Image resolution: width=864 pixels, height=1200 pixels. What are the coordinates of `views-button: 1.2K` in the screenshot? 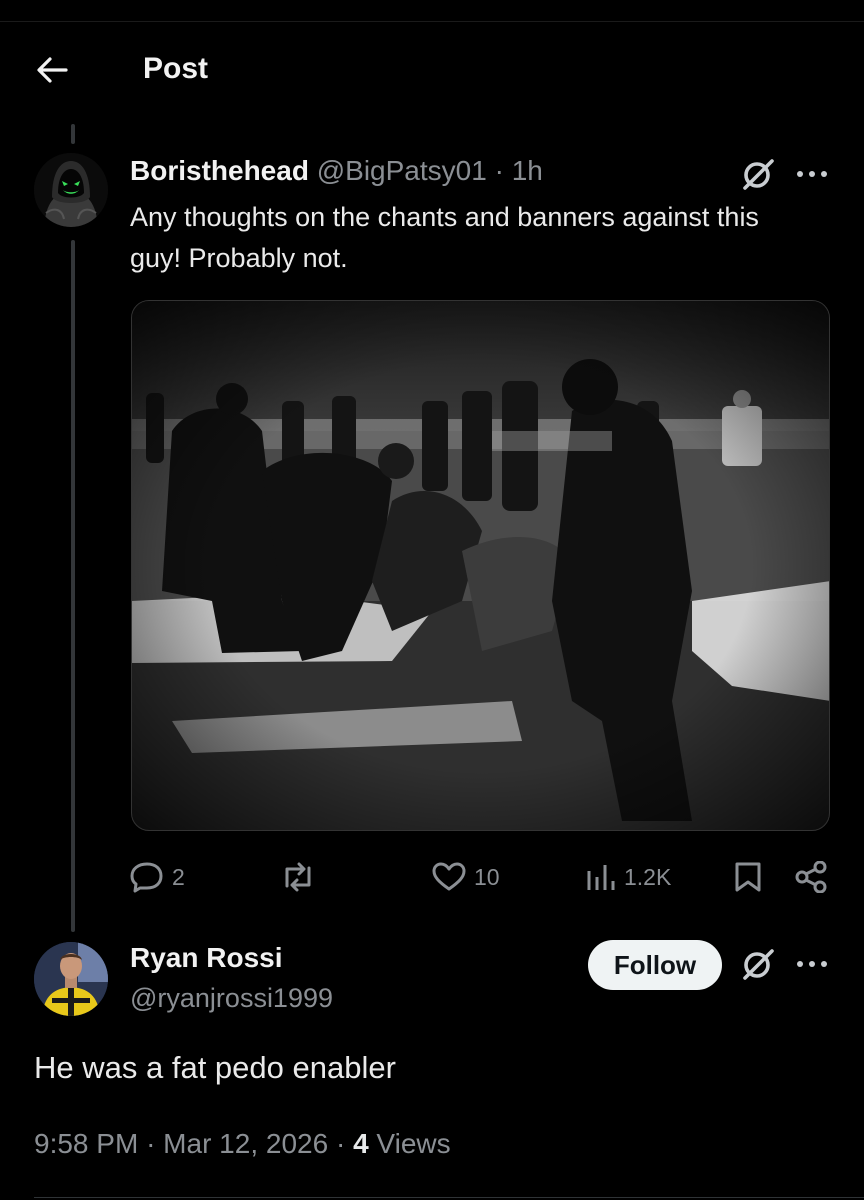 It's located at (628, 877).